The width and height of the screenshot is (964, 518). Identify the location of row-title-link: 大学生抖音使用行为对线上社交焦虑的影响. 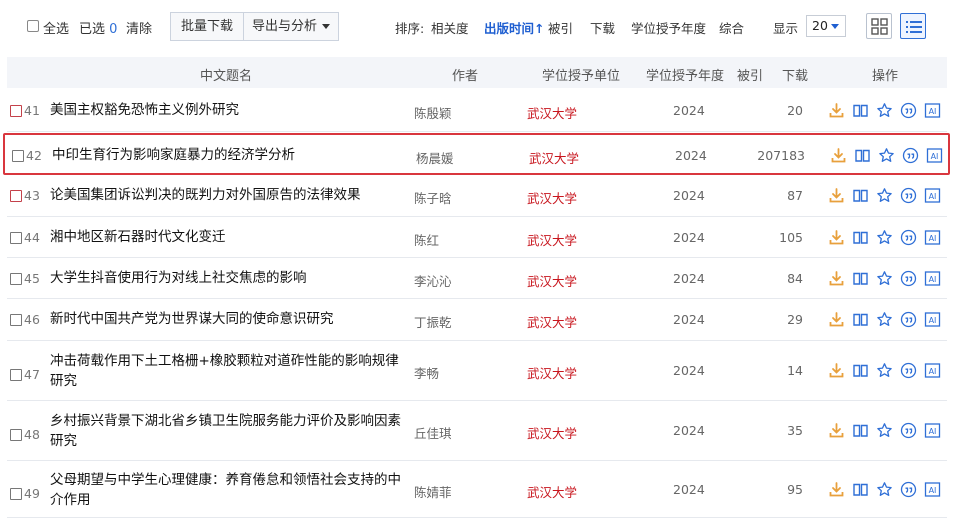
(230, 278).